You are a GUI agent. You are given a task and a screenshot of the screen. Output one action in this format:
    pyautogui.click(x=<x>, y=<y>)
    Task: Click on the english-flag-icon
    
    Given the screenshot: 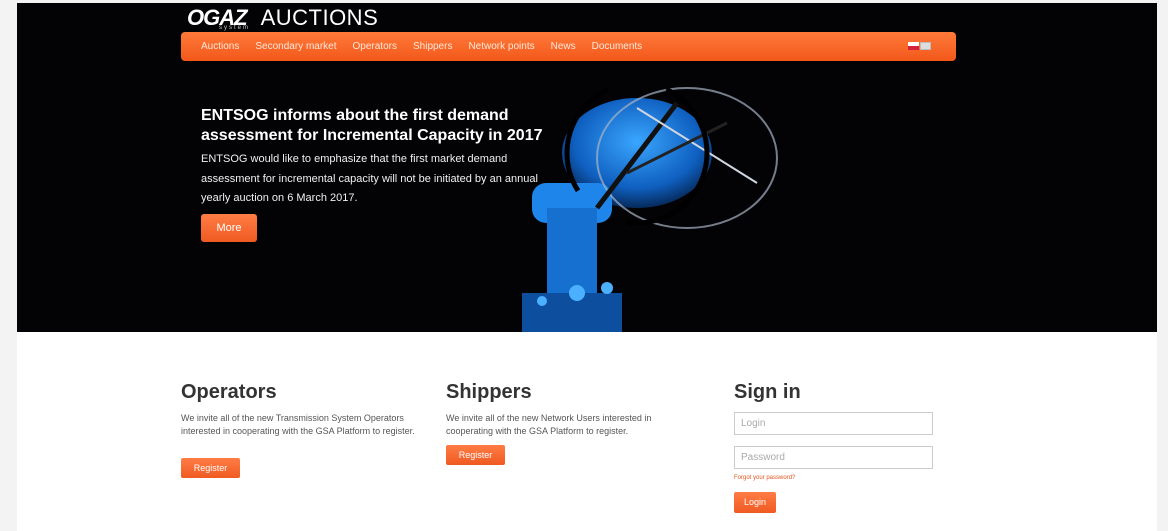 What is the action you would take?
    pyautogui.click(x=925, y=46)
    